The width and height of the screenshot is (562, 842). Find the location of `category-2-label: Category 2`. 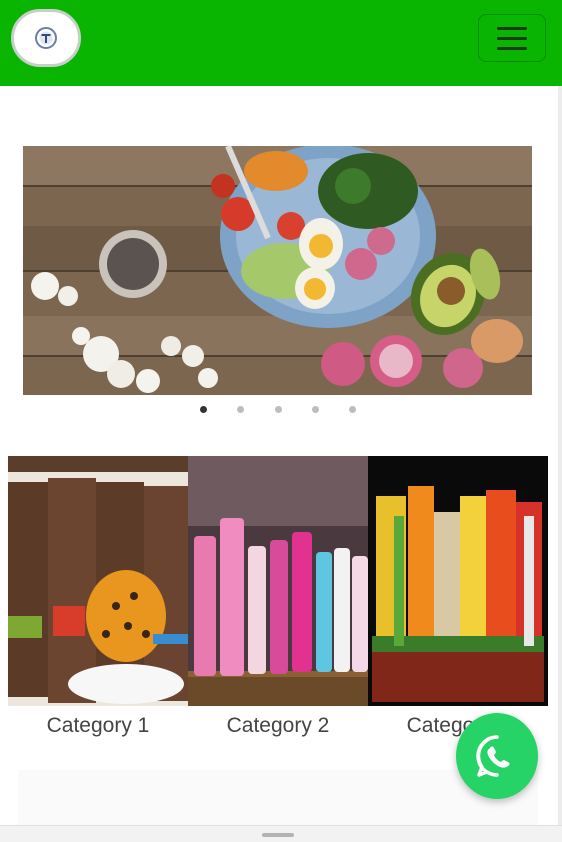

category-2-label: Category 2 is located at coordinates (278, 725).